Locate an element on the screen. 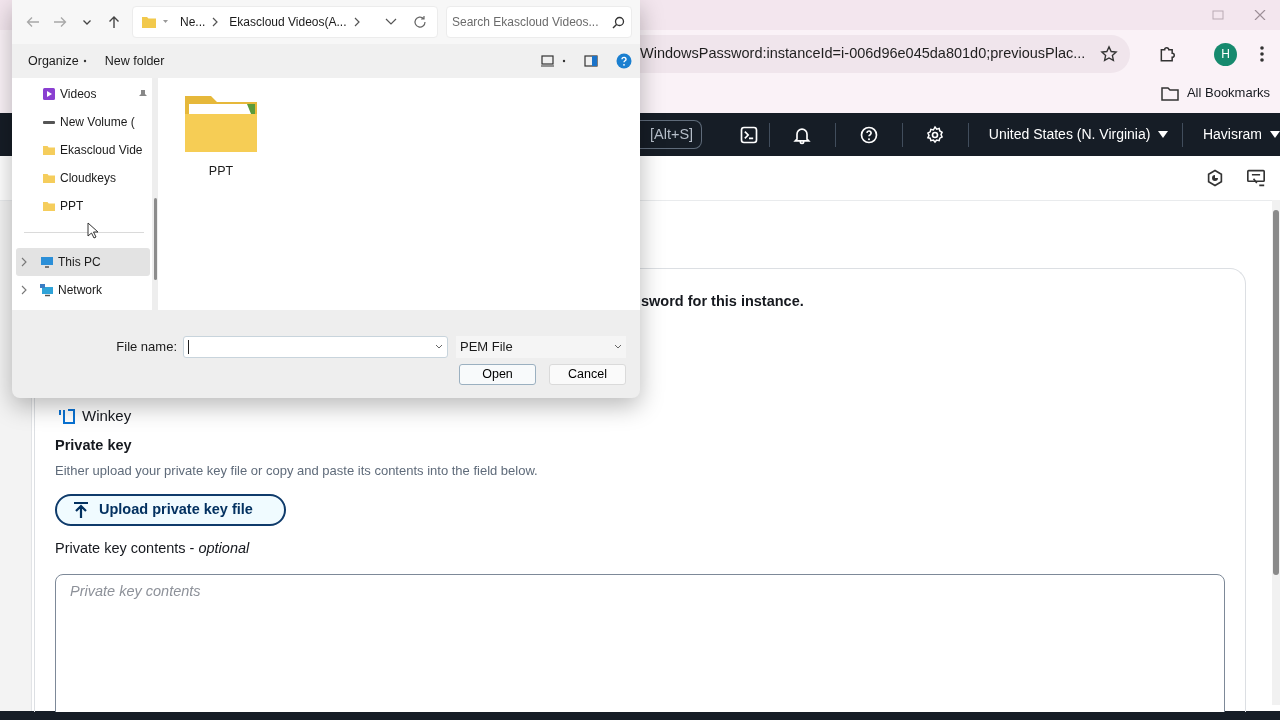 The height and width of the screenshot is (720, 1280). scrollbar is located at coordinates (1276, 452).